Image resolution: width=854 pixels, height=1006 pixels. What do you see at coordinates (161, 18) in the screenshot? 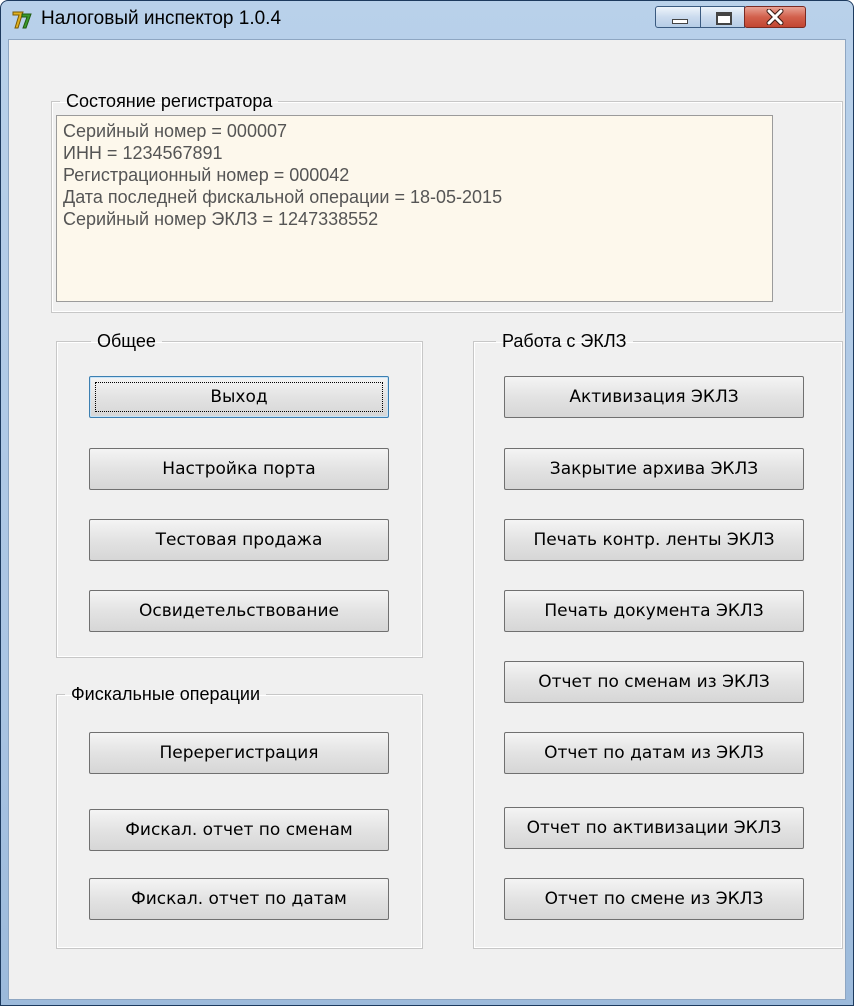
I see `window-title: Налоговый инспектор 1.0.4` at bounding box center [161, 18].